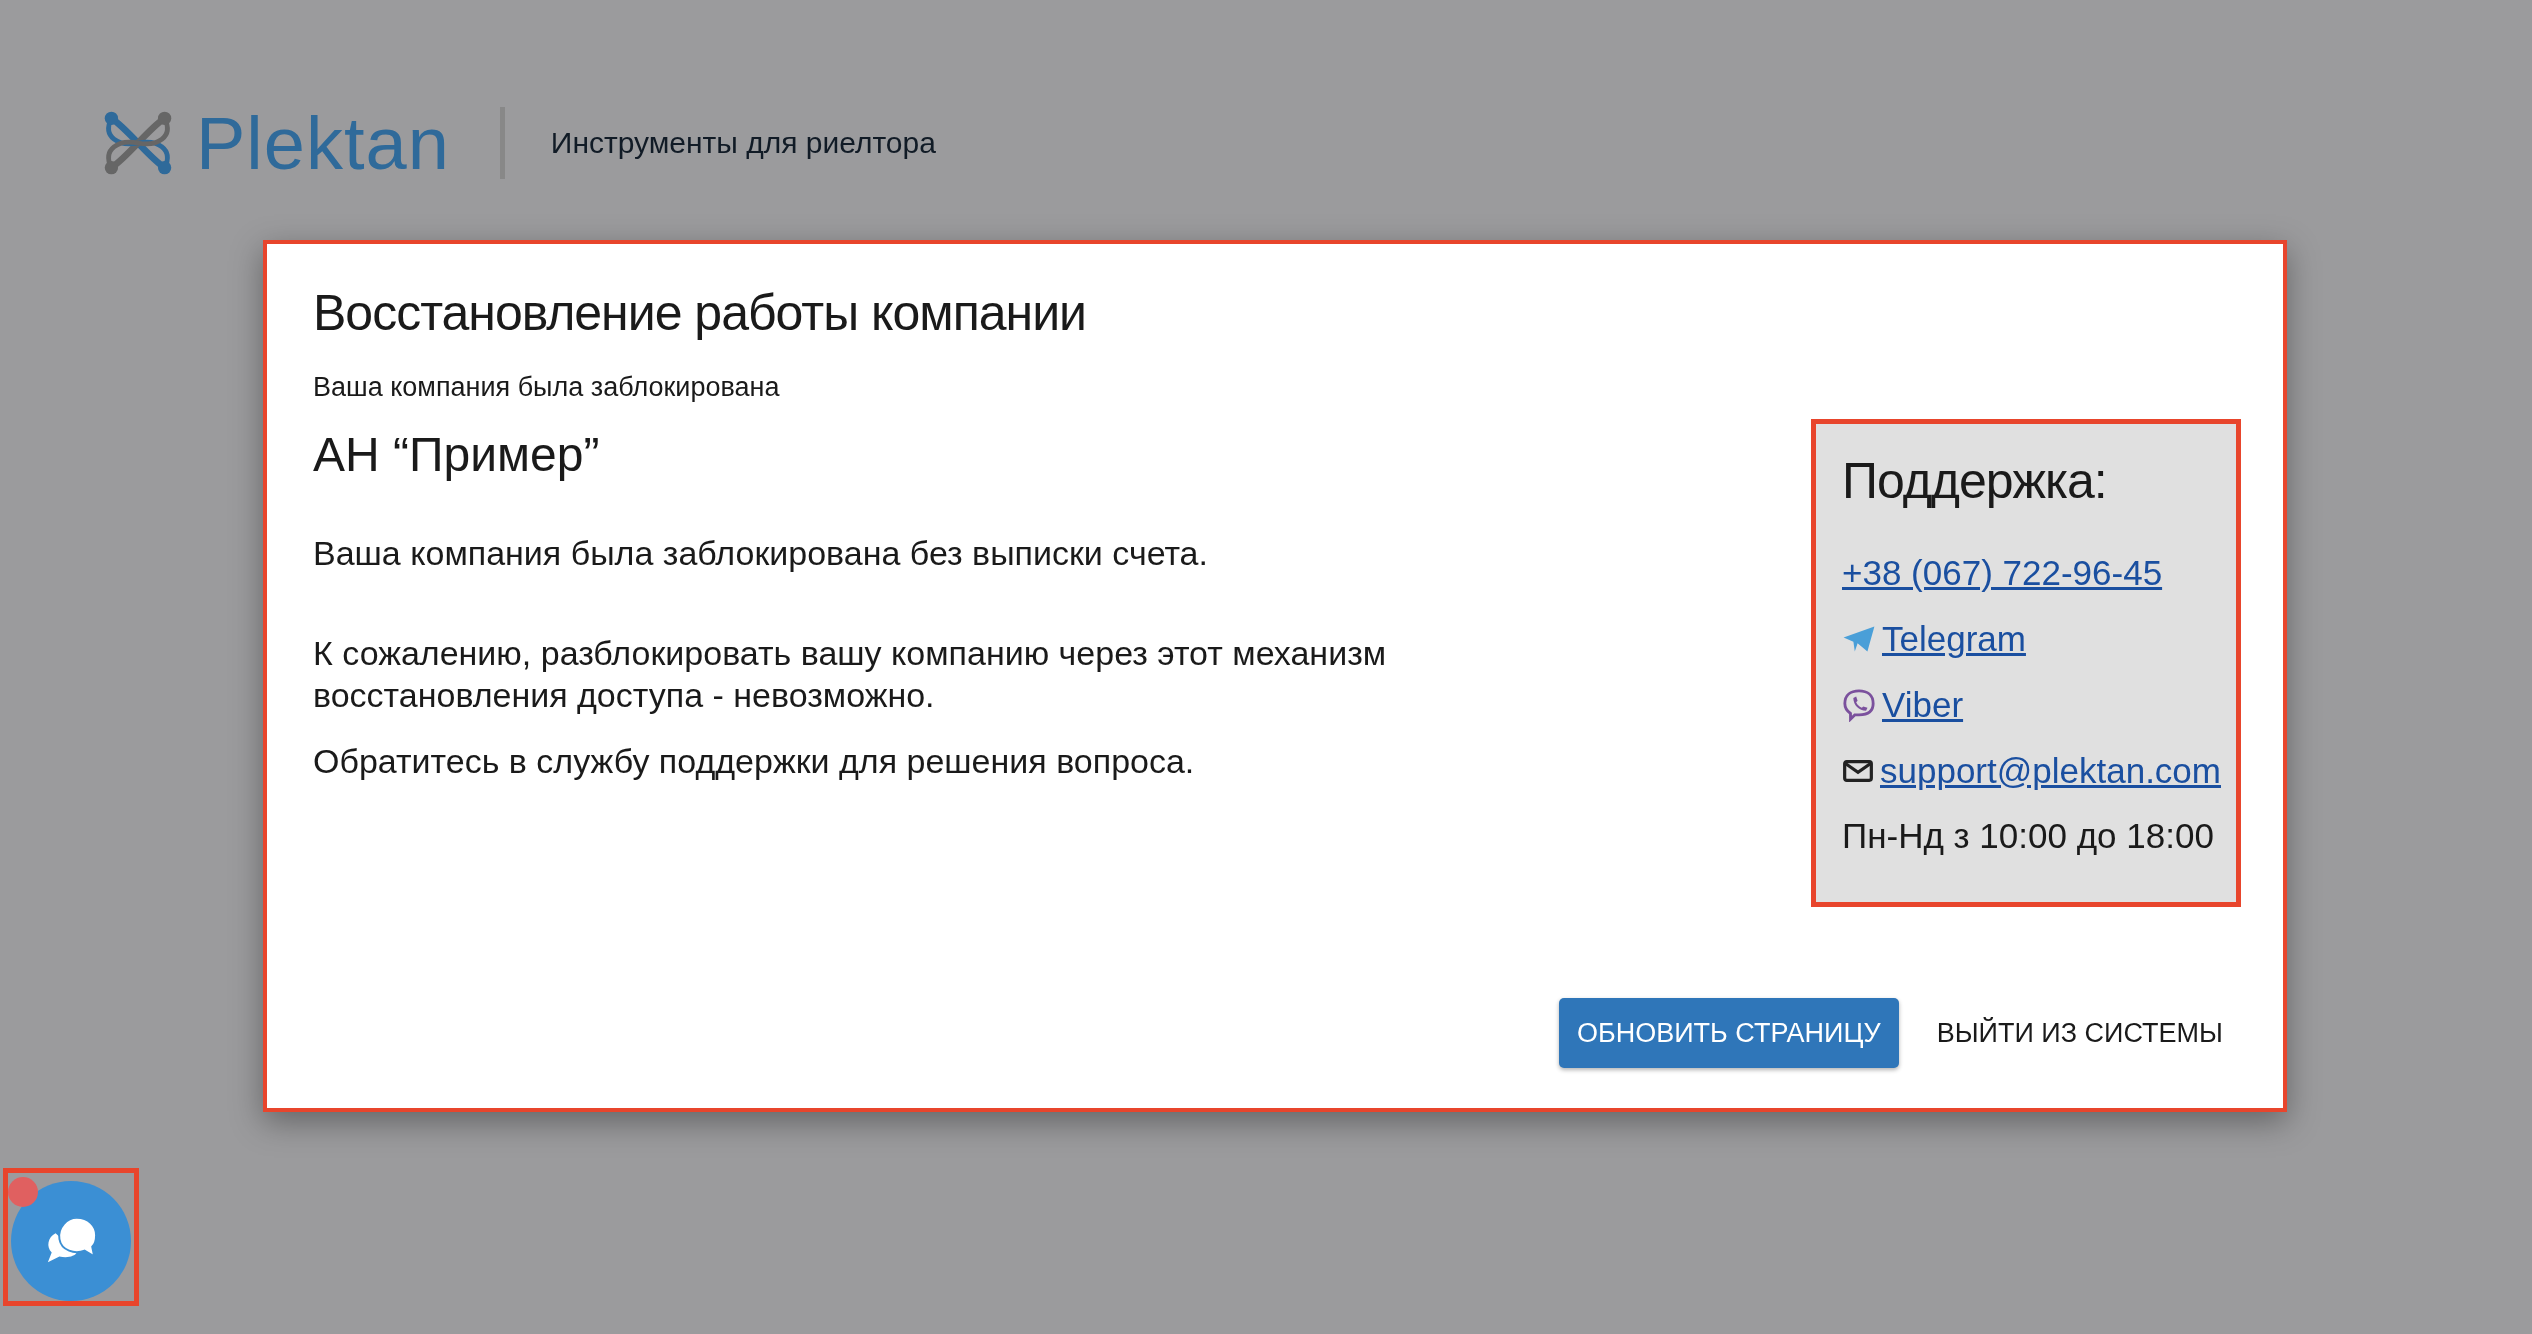 The image size is (2532, 1334). I want to click on chat-button, so click(71, 1241).